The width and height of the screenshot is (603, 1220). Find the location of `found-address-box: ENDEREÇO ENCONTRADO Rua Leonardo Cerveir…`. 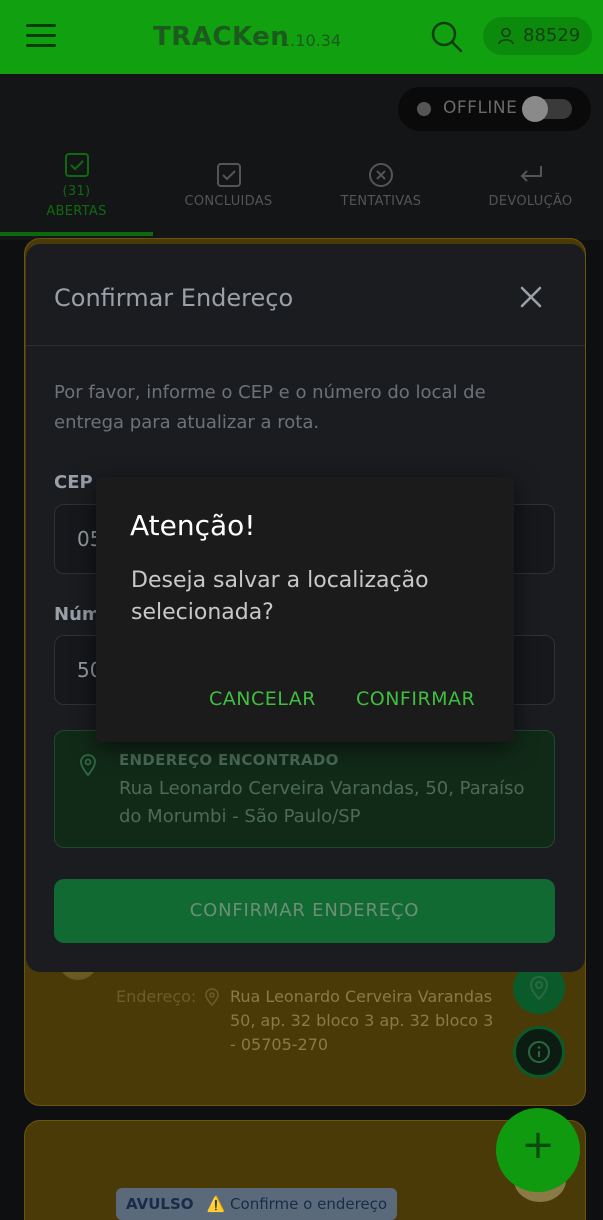

found-address-box: ENDEREÇO ENCONTRADO Rua Leonardo Cerveir… is located at coordinates (304, 789).